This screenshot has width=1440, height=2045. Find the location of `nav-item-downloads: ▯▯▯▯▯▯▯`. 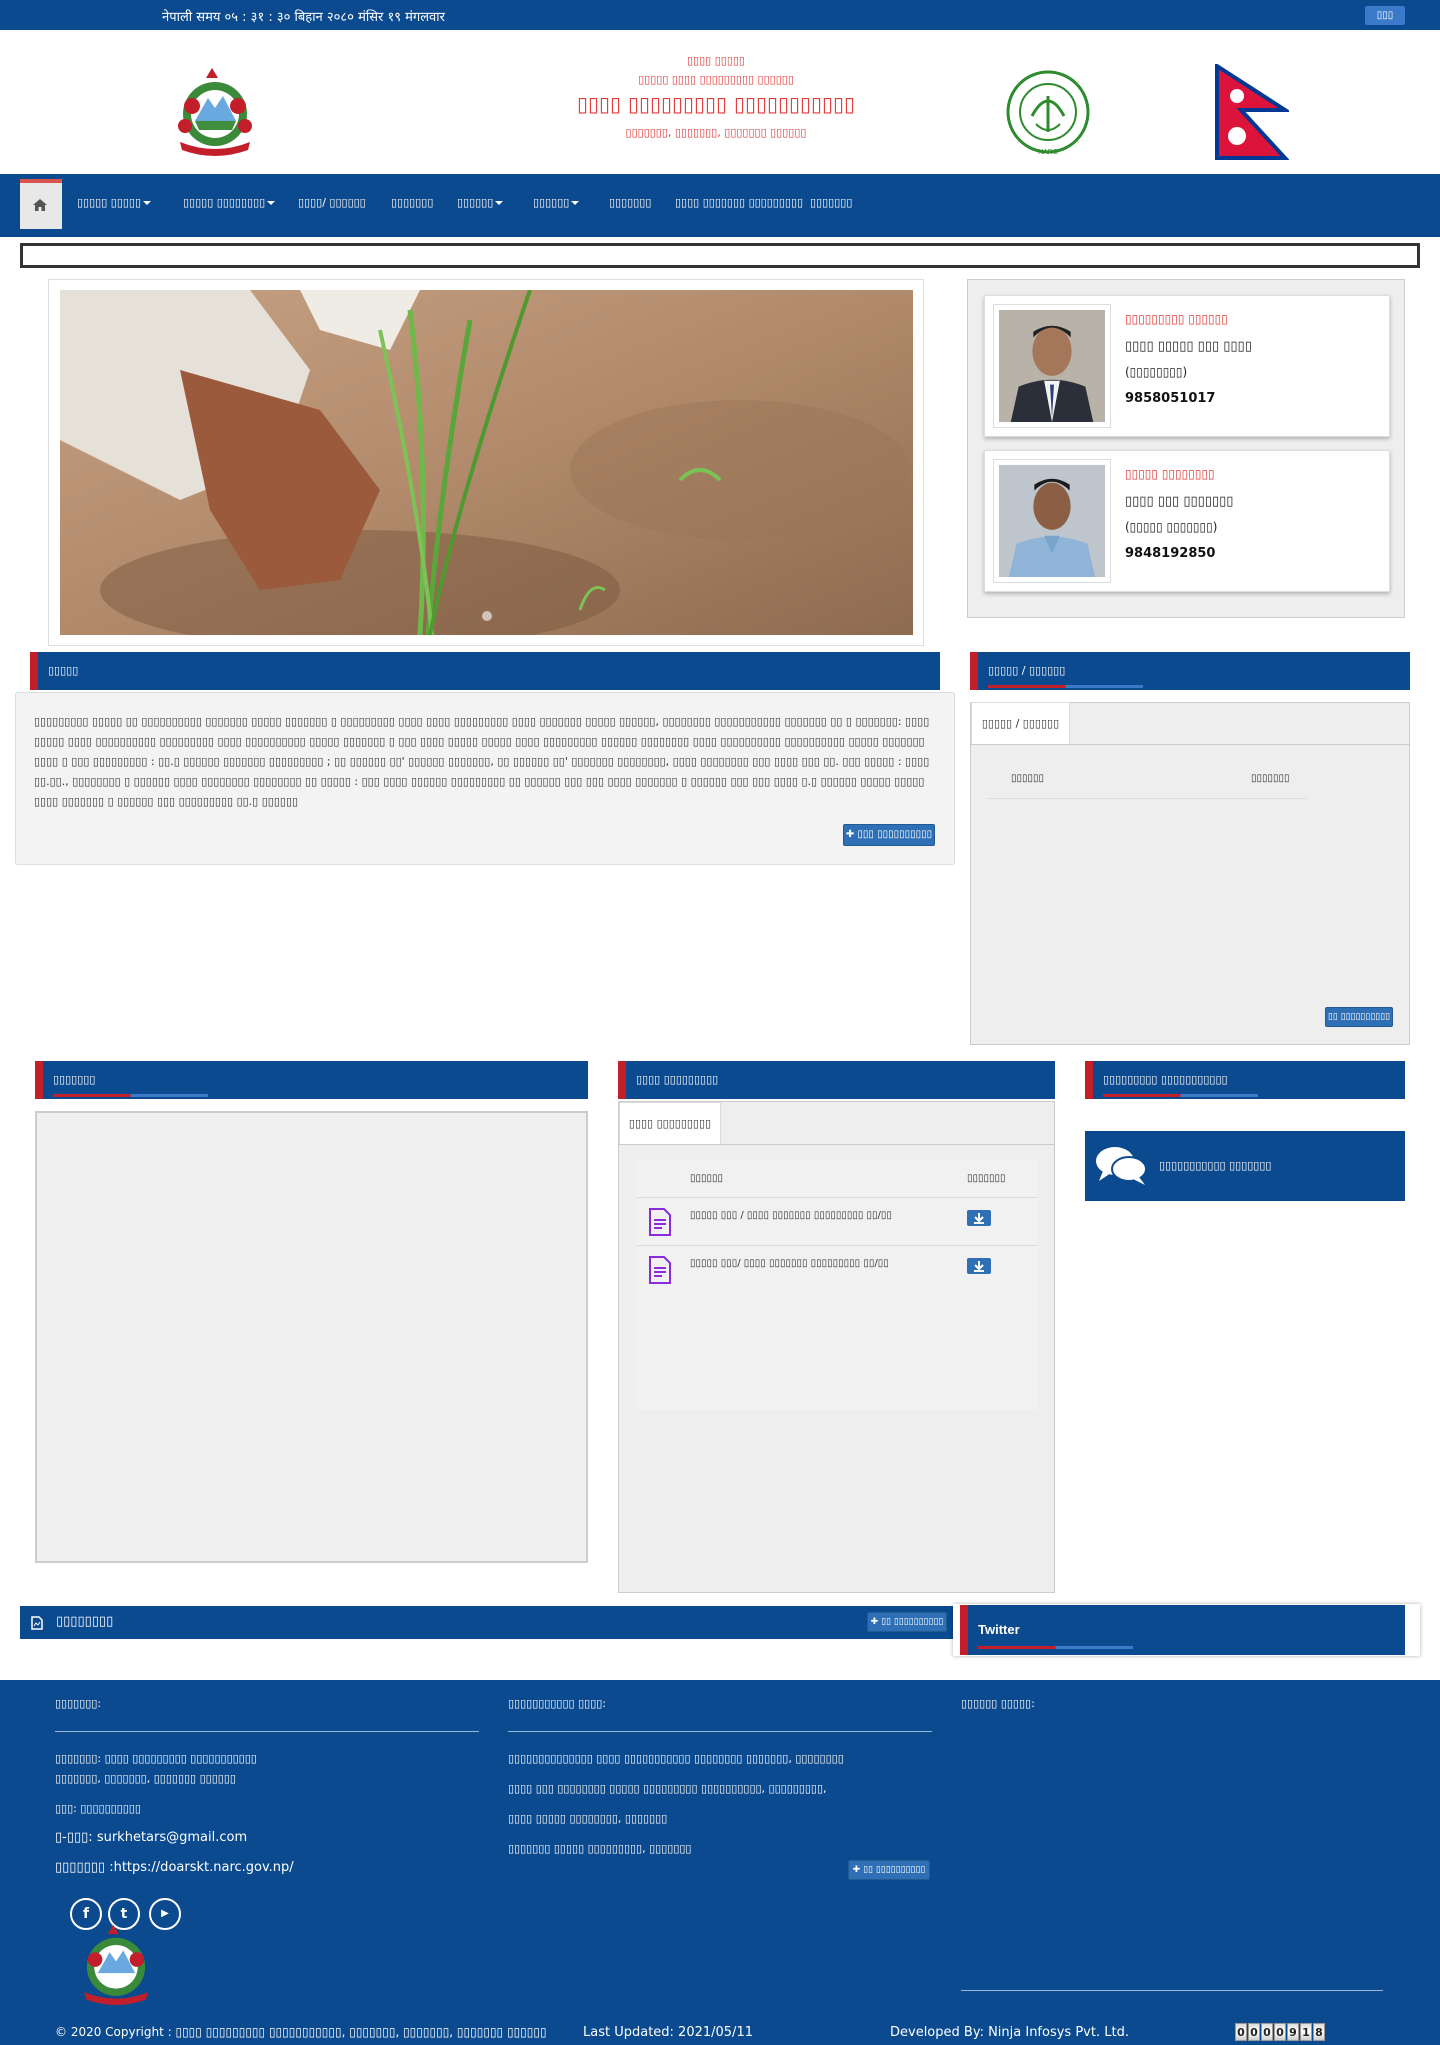

nav-item-downloads: ▯▯▯▯▯▯▯ is located at coordinates (630, 202).